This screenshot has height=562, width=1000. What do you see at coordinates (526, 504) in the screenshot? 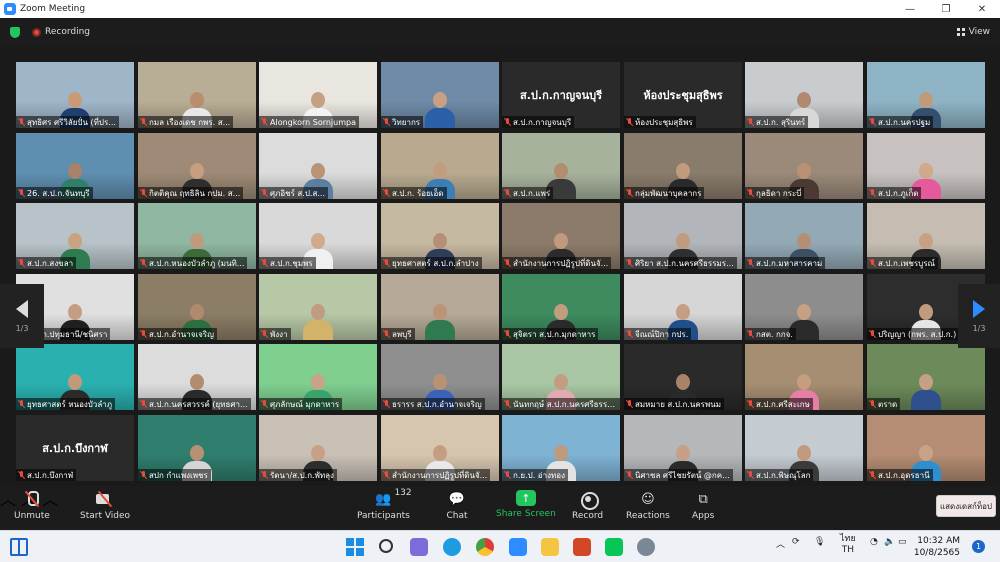
I see `share-screen-button: ↑ Share Screen` at bounding box center [526, 504].